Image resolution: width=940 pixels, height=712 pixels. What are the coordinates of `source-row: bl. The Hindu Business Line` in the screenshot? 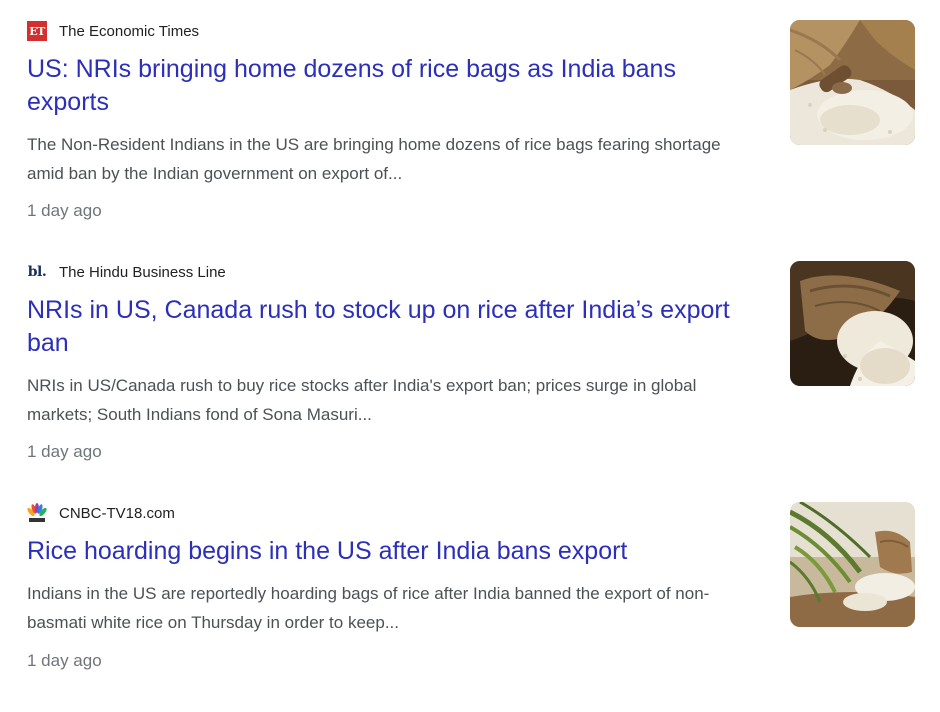 It's located at (126, 272).